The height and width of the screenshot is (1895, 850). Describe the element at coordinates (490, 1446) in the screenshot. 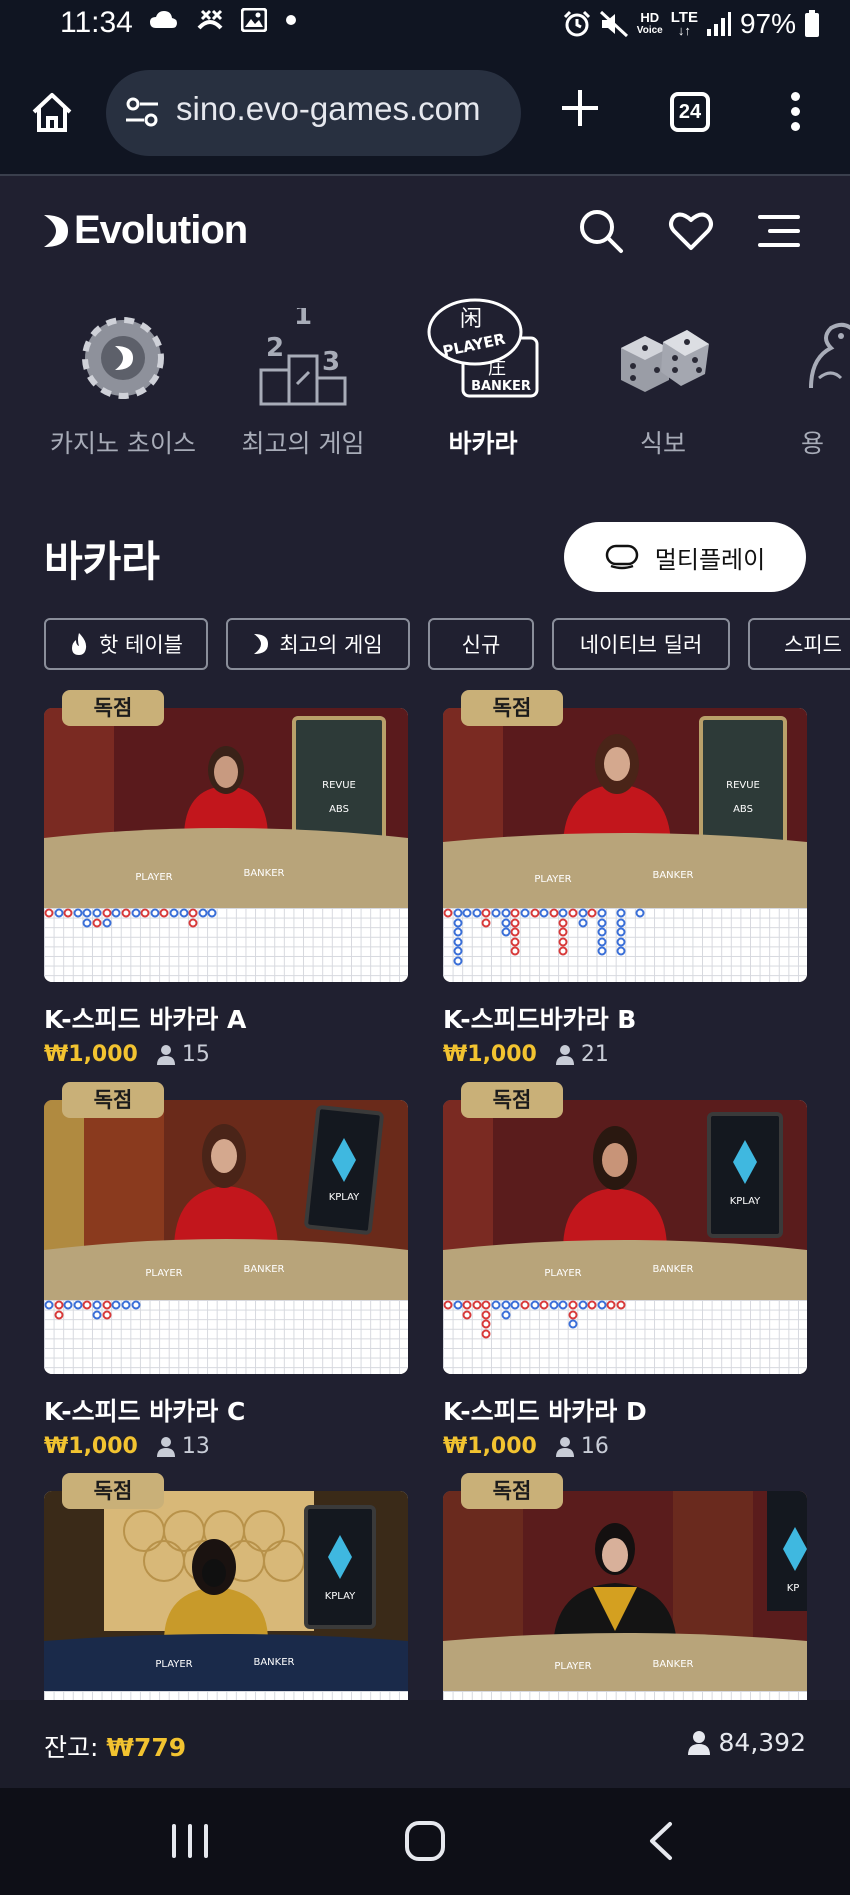

I see `bet-min: ₩1,000` at that location.